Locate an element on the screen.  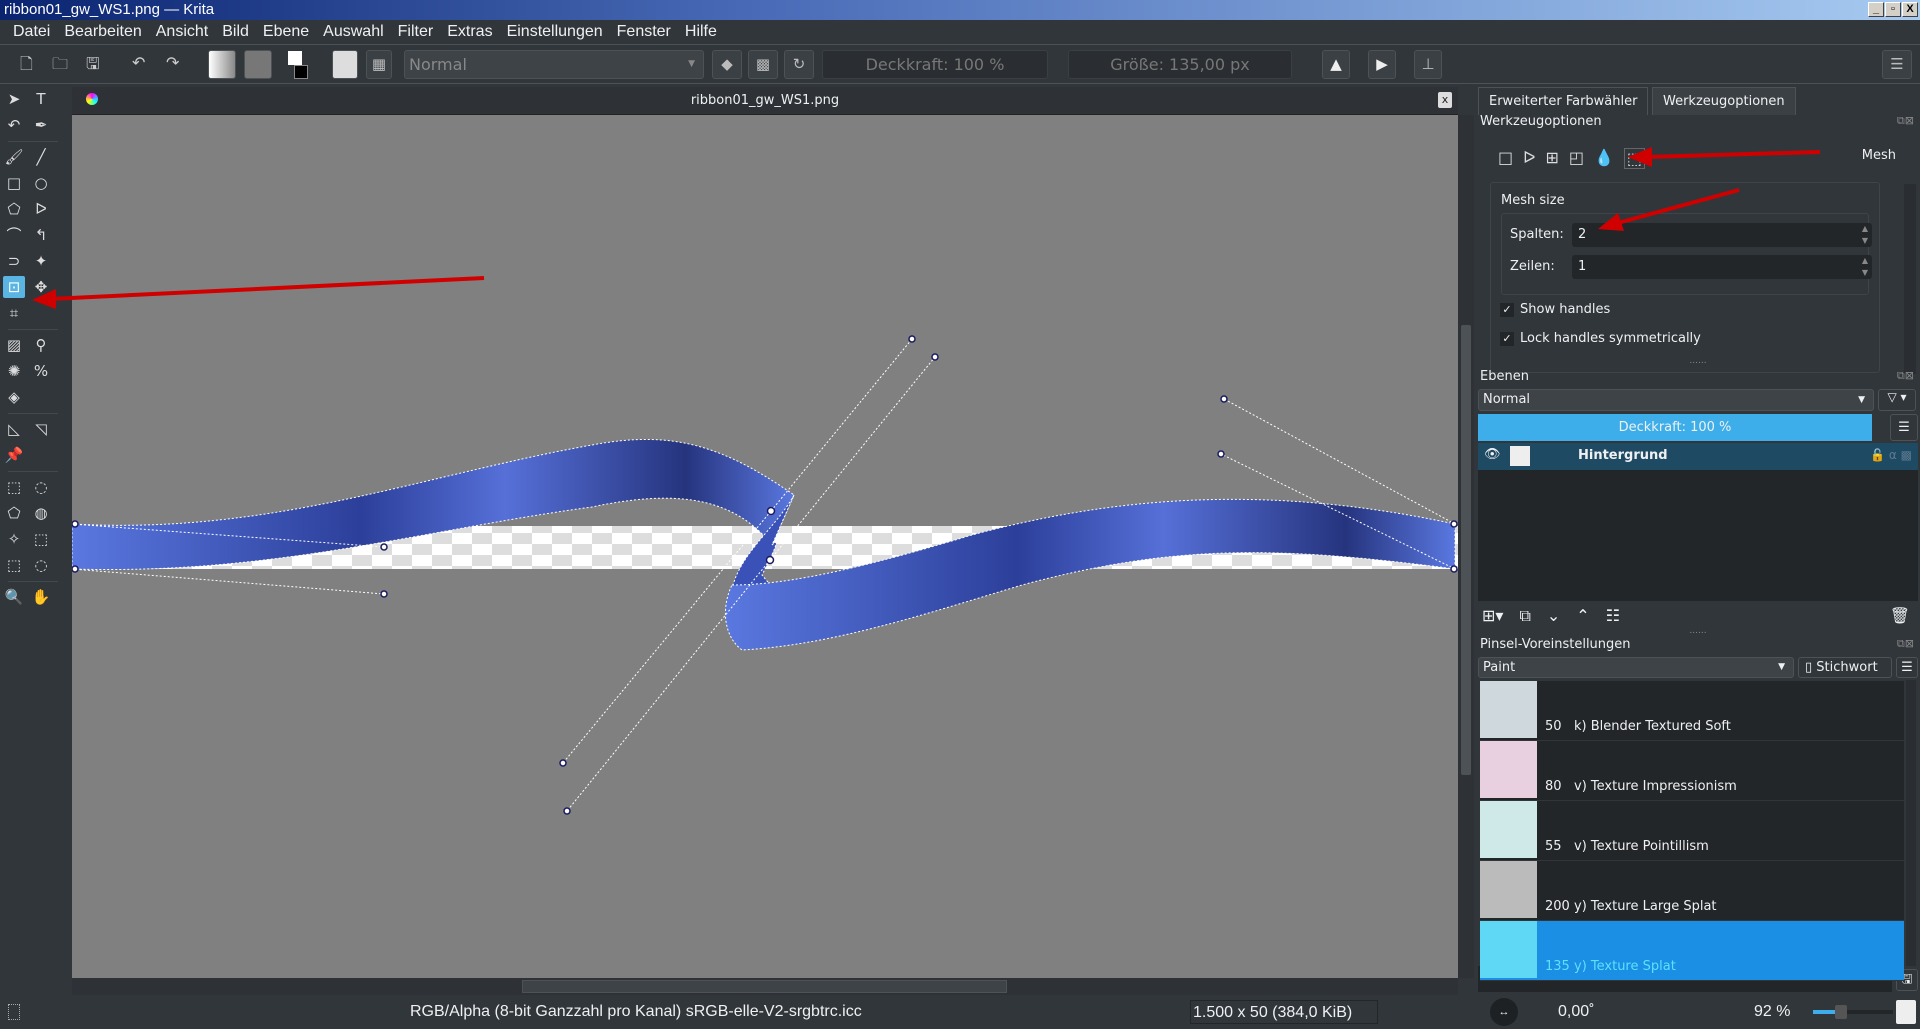
mirror-vertical-button: ▶ is located at coordinates (1382, 64).